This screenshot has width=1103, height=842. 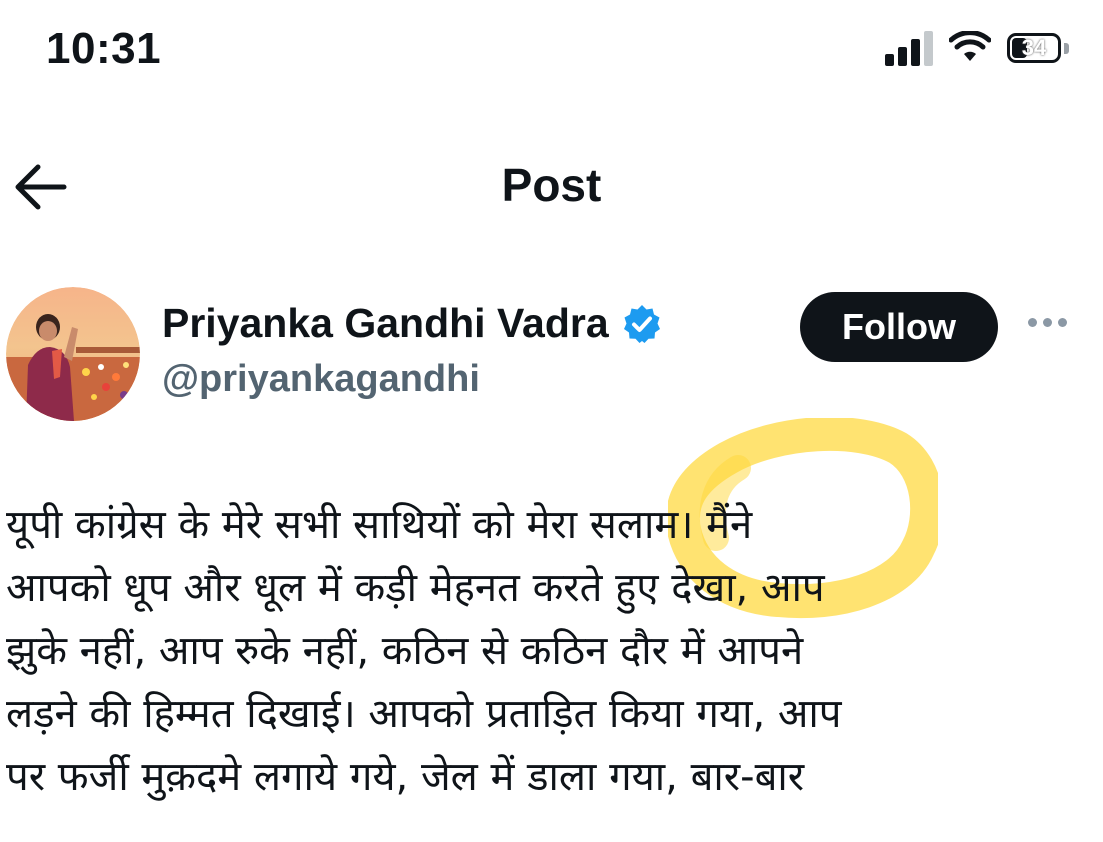 What do you see at coordinates (1047, 322) in the screenshot?
I see `ellipsis-icon` at bounding box center [1047, 322].